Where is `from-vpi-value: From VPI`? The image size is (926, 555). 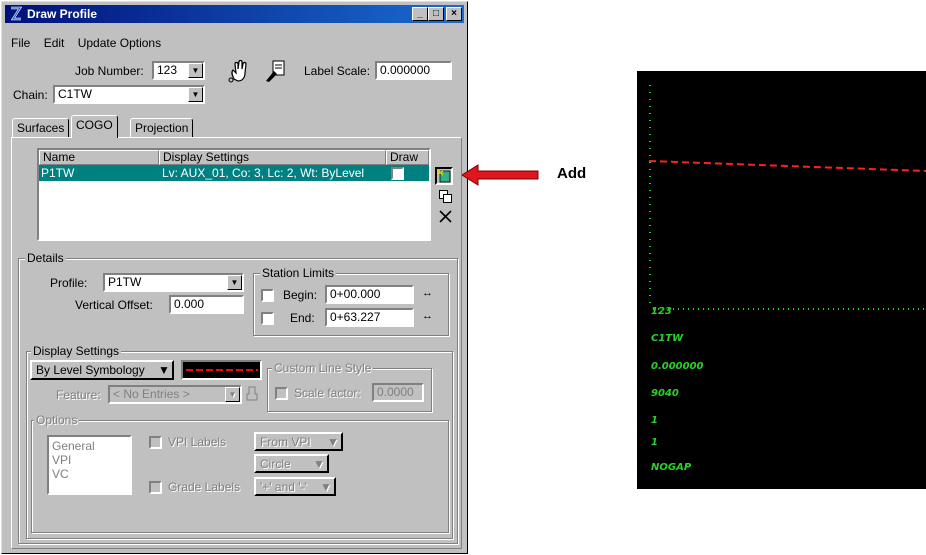
from-vpi-value: From VPI is located at coordinates (285, 442).